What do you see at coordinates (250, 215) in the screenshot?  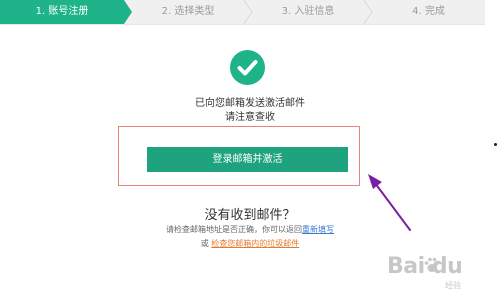 I see `not-received-title: 没有收到邮件？` at bounding box center [250, 215].